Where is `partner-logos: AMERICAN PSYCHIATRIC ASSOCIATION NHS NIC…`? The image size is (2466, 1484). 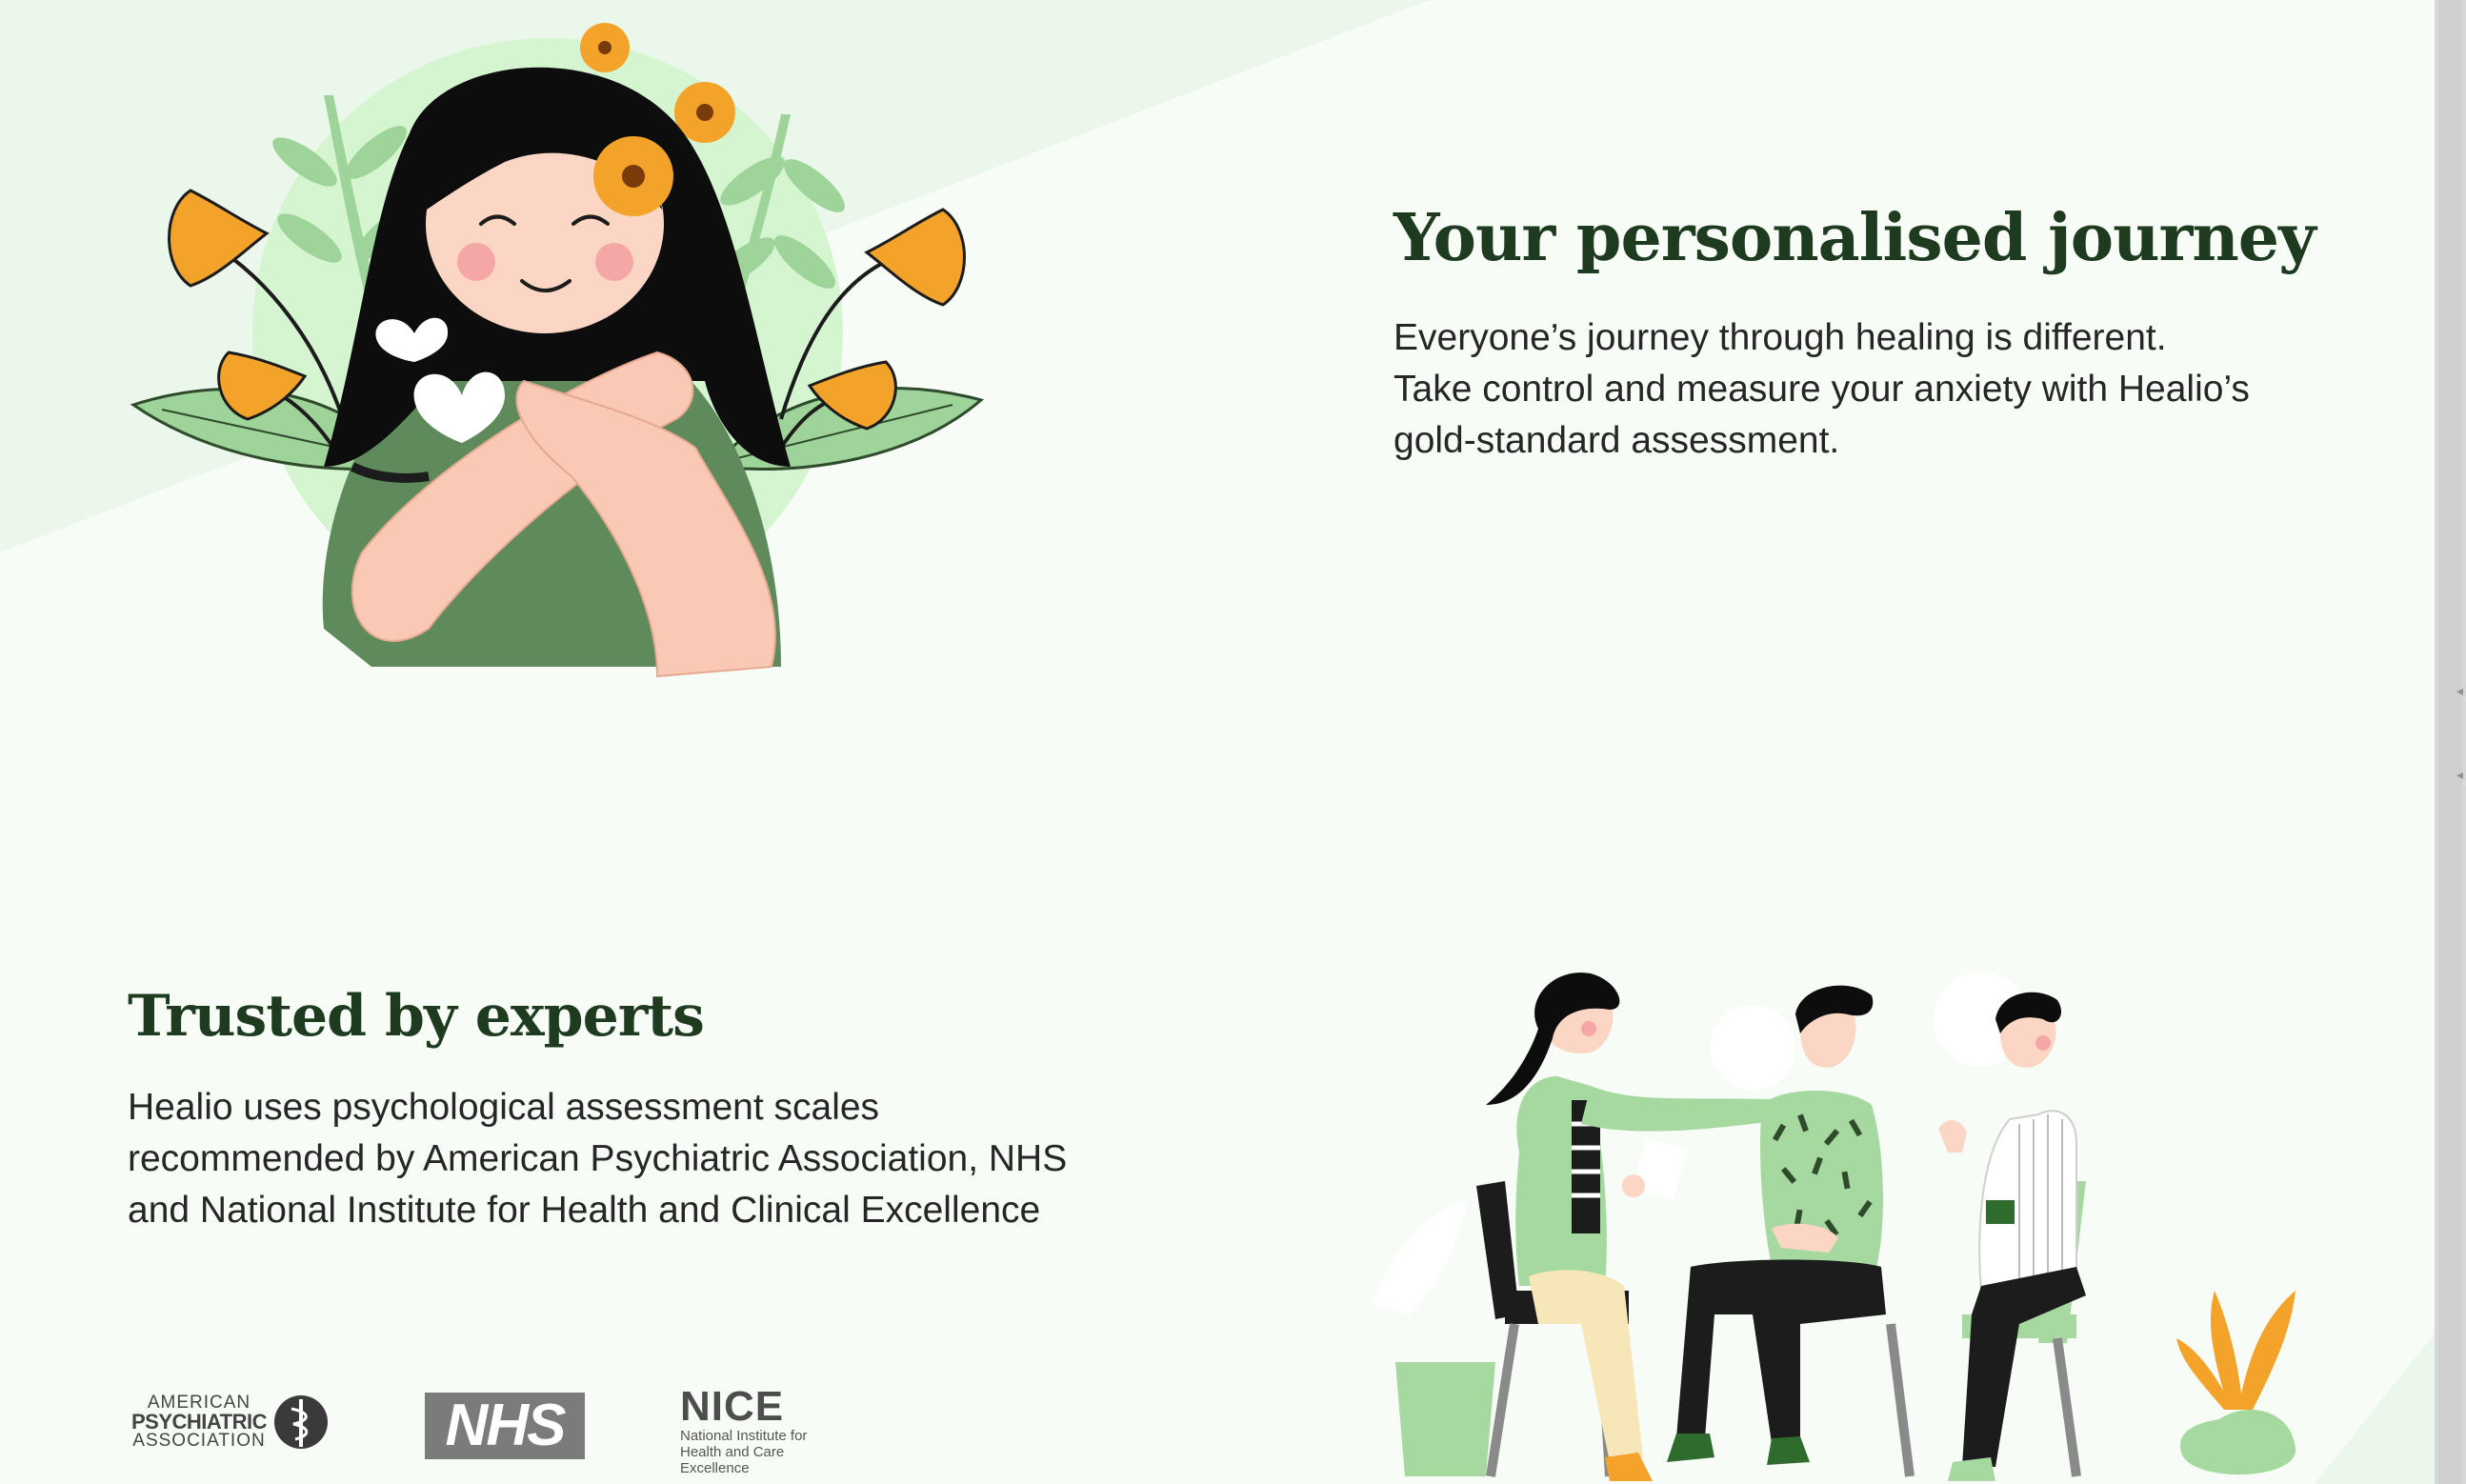
partner-logos: AMERICAN PSYCHIATRIC ASSOCIATION NHS NIC… is located at coordinates (509, 1430).